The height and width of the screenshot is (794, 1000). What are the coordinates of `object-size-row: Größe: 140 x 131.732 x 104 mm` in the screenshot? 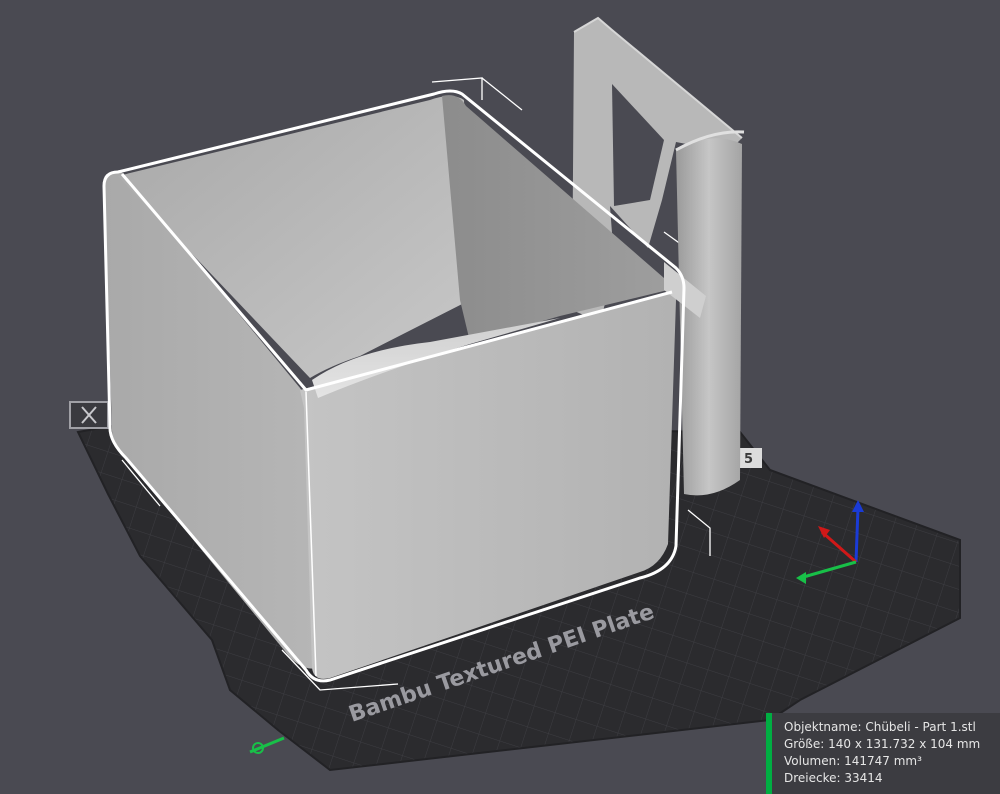 It's located at (892, 744).